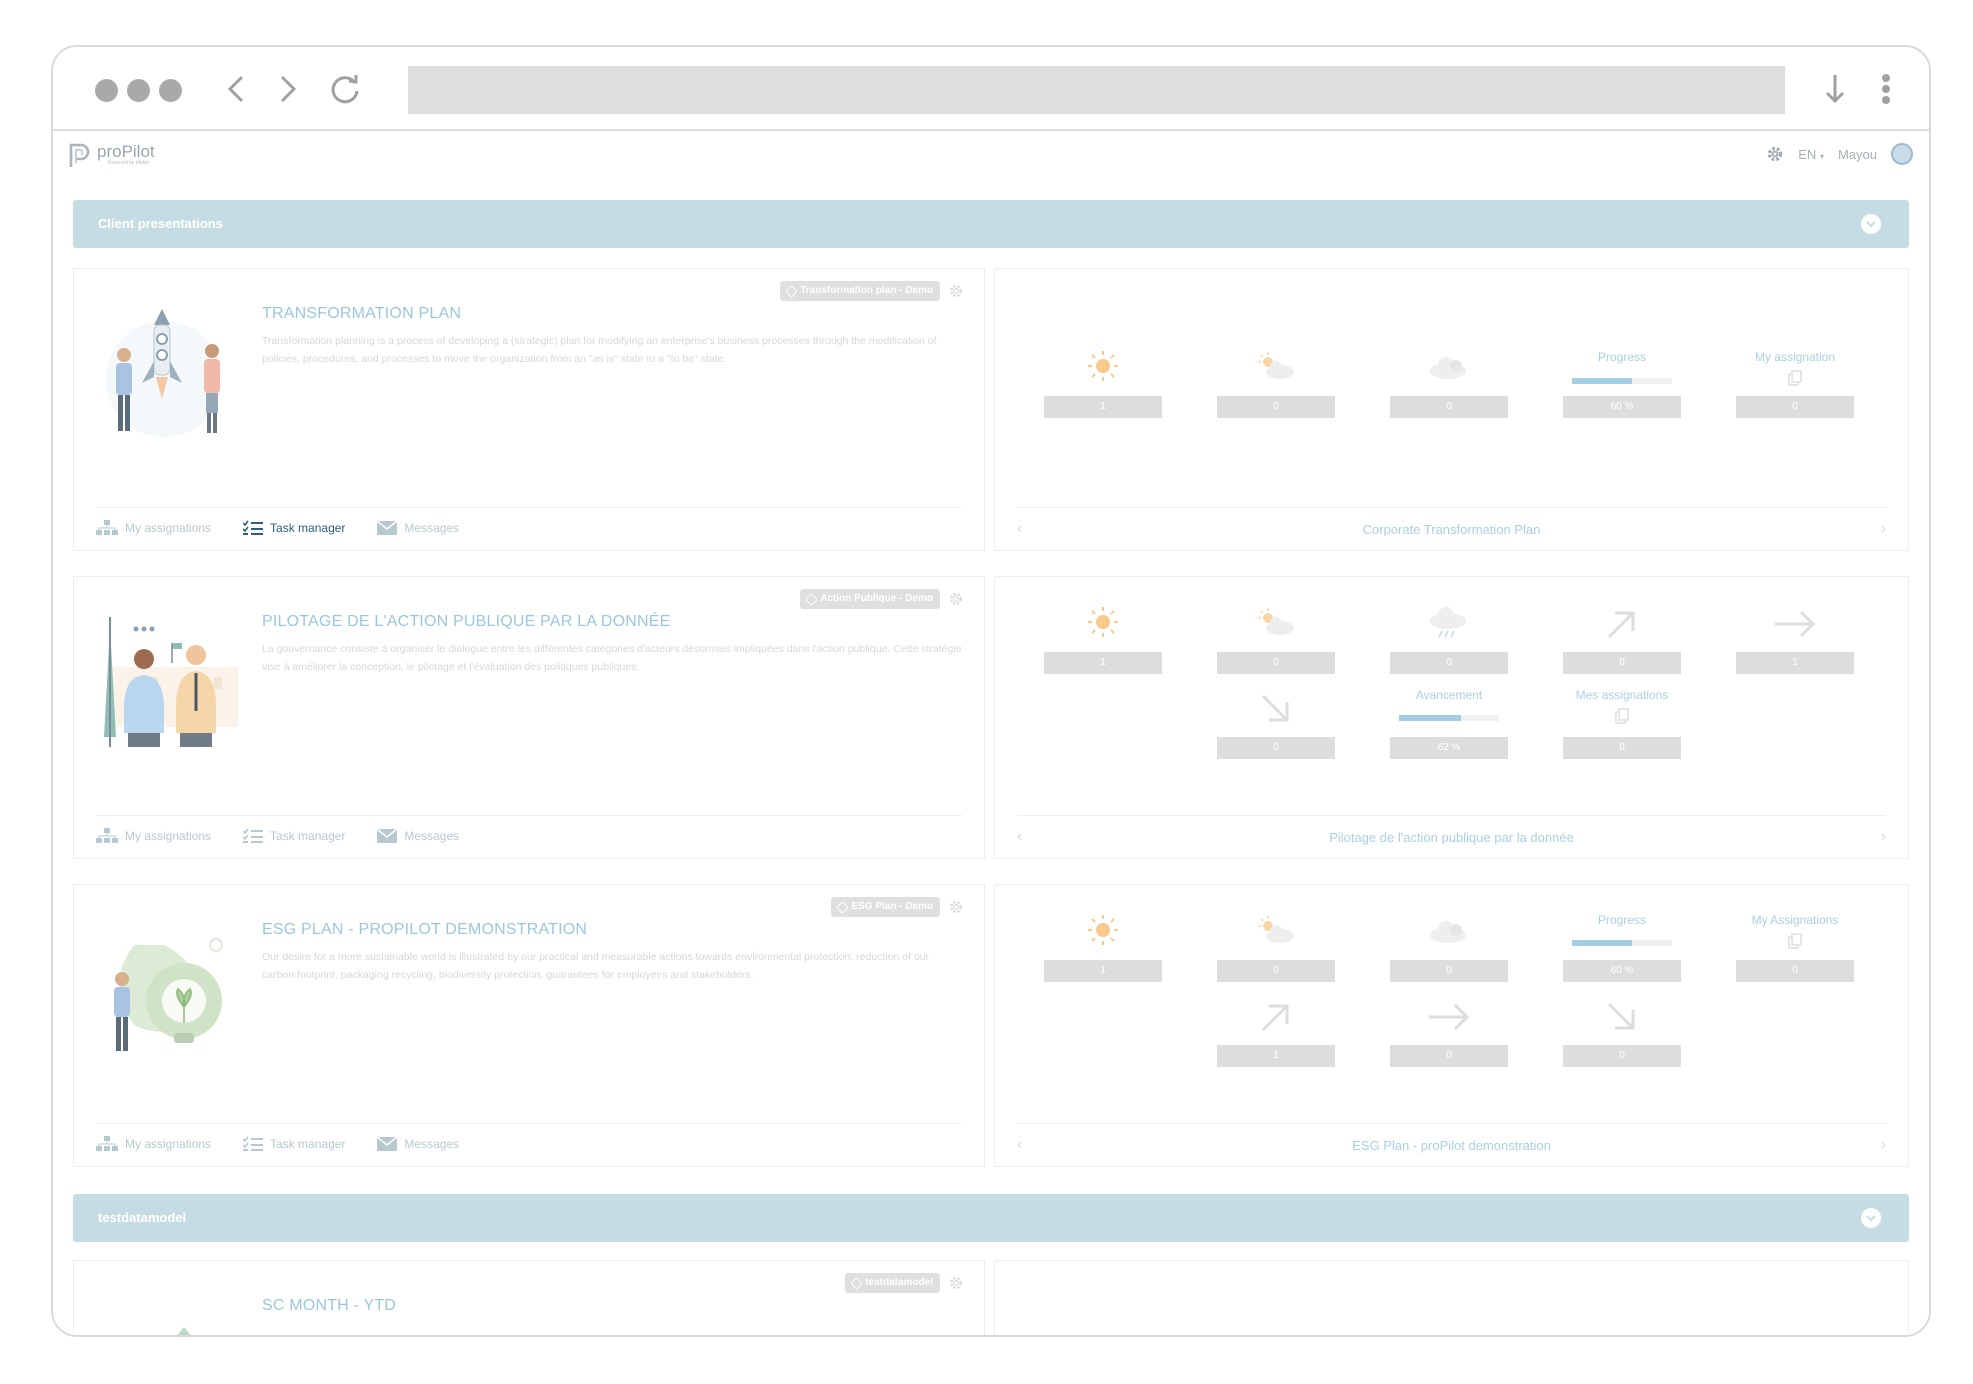 Image resolution: width=1973 pixels, height=1384 pixels. Describe the element at coordinates (168, 994) in the screenshot. I see `esg-plant-illustration-icon` at that location.